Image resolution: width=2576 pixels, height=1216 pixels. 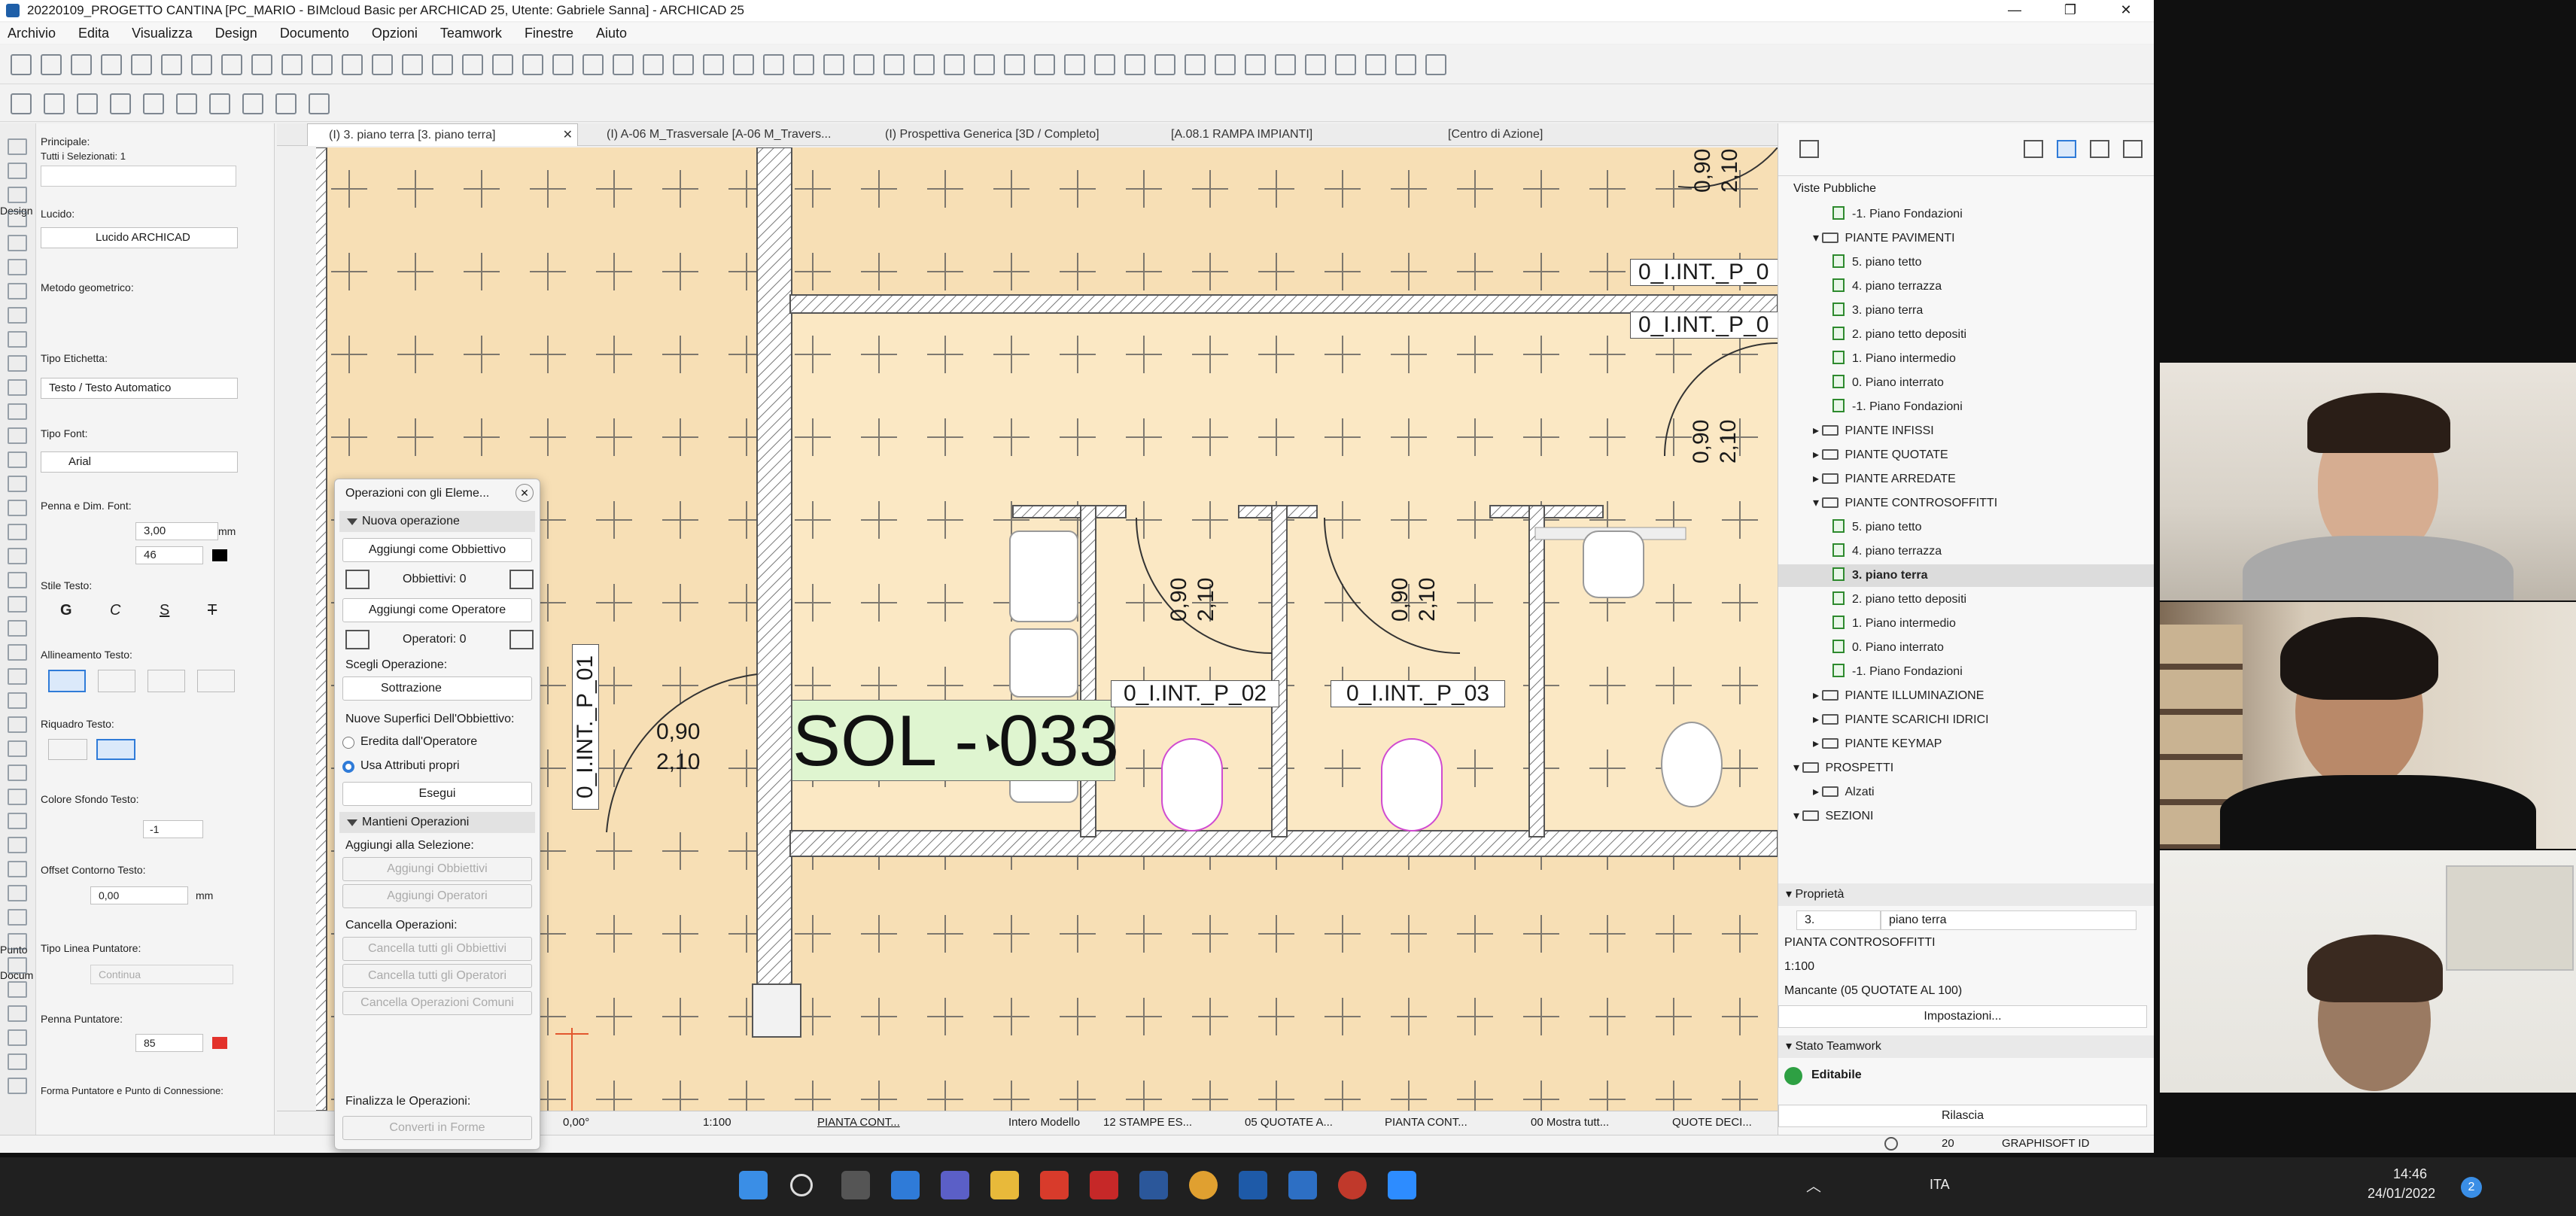 What do you see at coordinates (1839, 920) in the screenshot?
I see `view-id-field: 3.` at bounding box center [1839, 920].